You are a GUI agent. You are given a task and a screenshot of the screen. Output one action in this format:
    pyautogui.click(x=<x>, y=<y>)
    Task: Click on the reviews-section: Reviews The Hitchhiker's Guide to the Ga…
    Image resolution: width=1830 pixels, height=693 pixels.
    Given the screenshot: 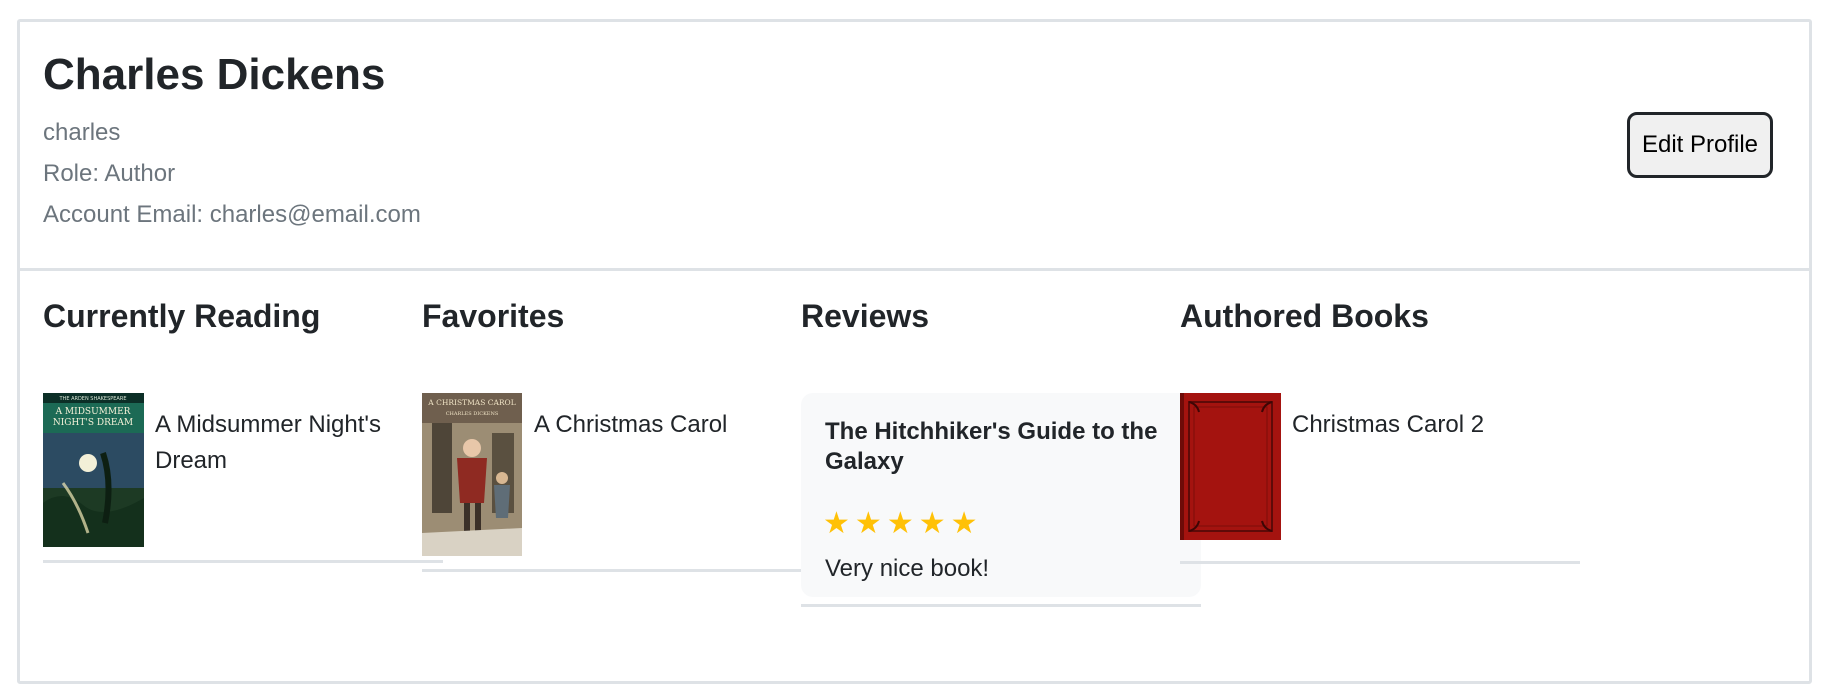 What is the action you would take?
    pyautogui.click(x=1001, y=471)
    